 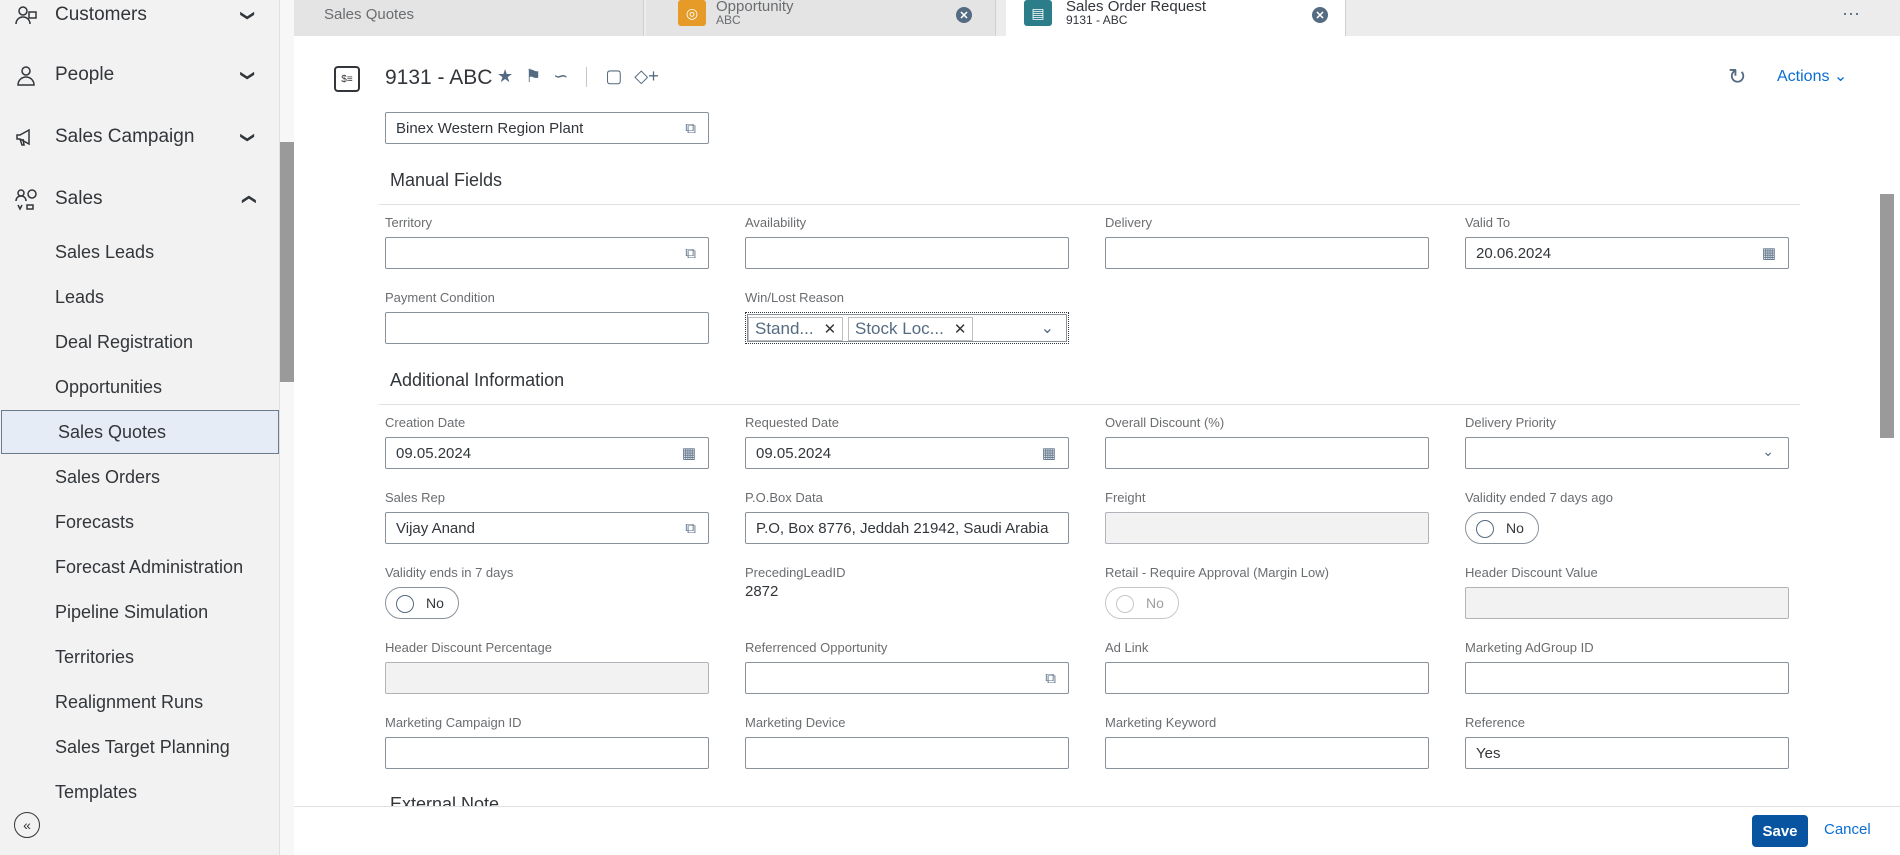 What do you see at coordinates (613, 76) in the screenshot?
I see `comment-icon: ▢` at bounding box center [613, 76].